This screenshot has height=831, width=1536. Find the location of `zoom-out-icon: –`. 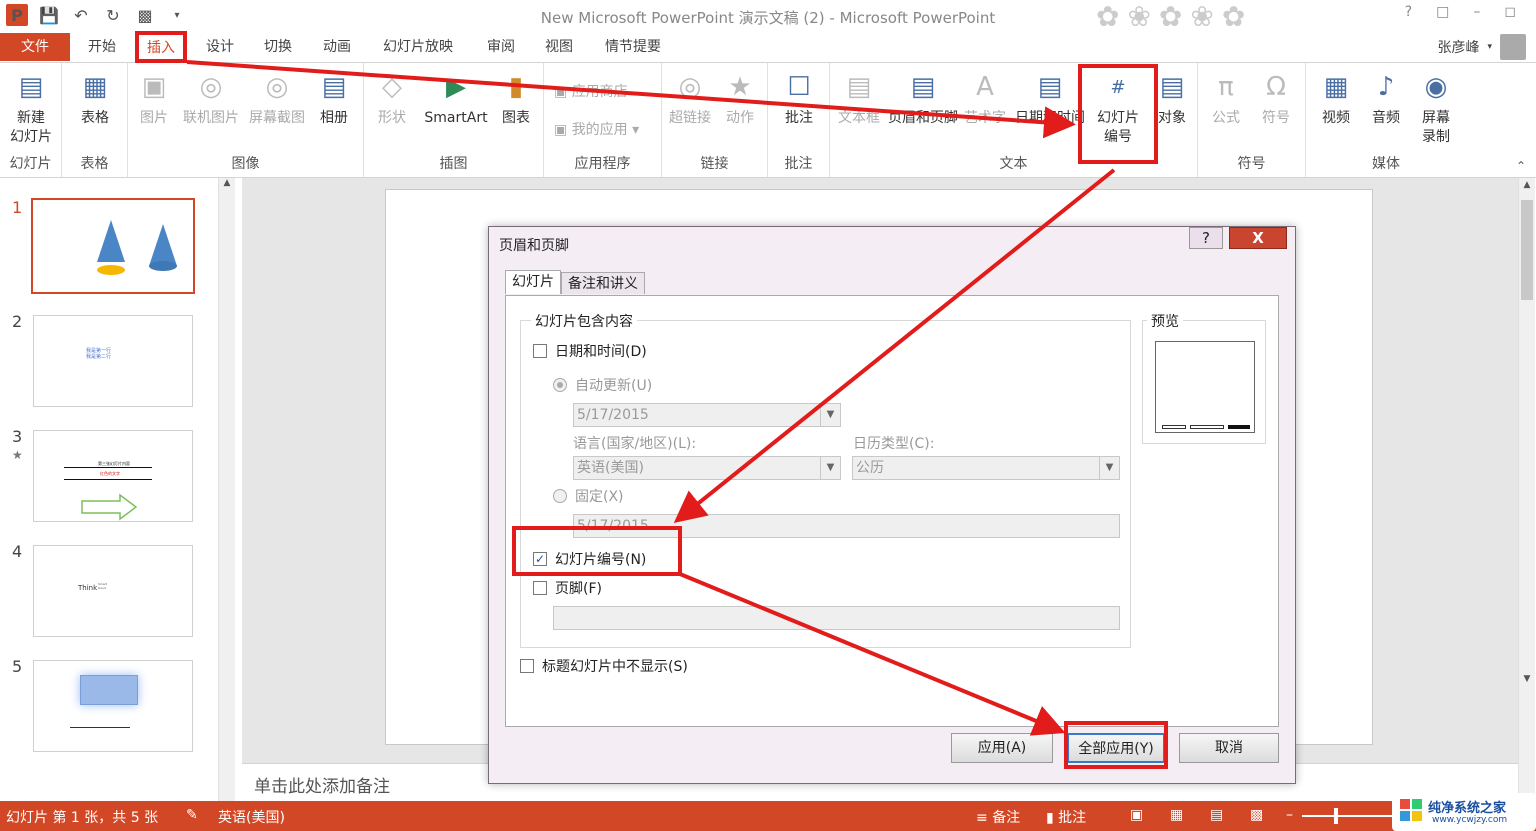

zoom-out-icon: – is located at coordinates (1289, 815).